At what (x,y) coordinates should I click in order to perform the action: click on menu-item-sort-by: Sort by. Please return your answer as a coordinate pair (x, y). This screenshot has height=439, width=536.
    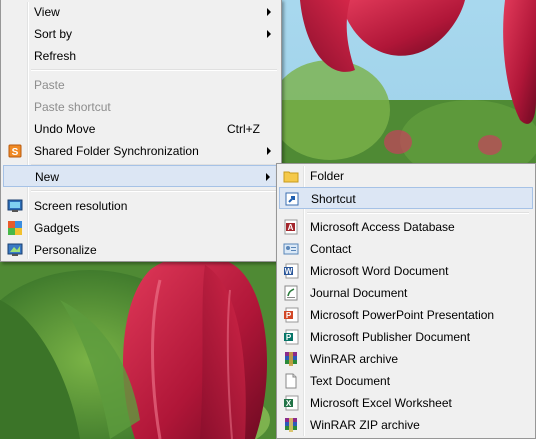
    Looking at the image, I should click on (141, 34).